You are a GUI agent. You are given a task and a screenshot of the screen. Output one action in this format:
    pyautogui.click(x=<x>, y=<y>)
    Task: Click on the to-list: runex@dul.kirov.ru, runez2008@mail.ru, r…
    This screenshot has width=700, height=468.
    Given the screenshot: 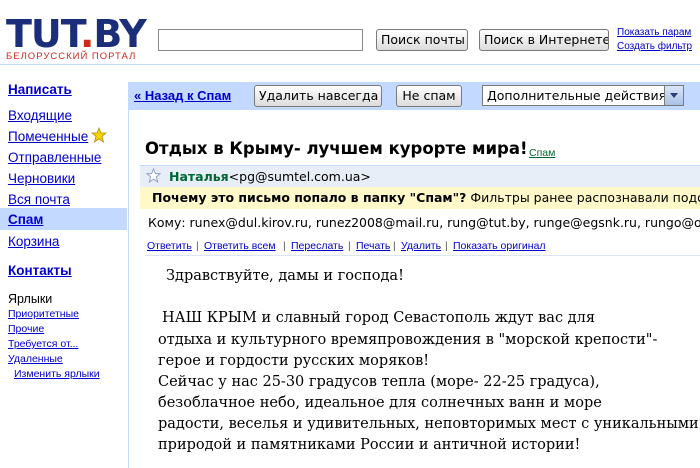 What is the action you would take?
    pyautogui.click(x=444, y=222)
    